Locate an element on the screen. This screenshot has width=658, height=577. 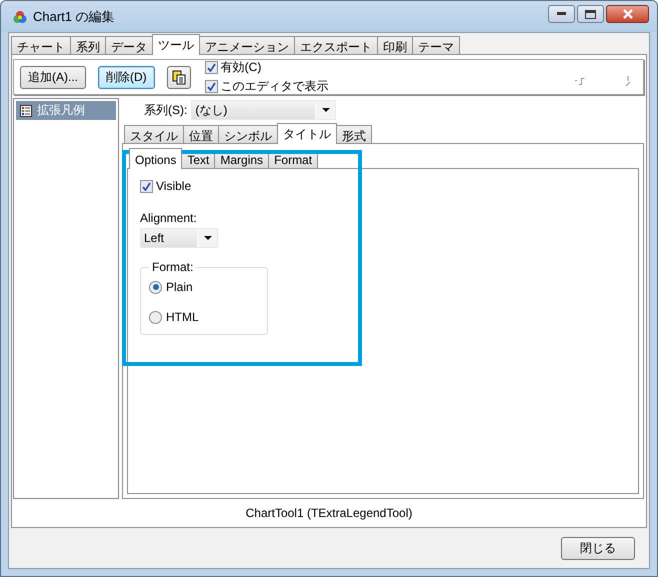
radio-label: Plain is located at coordinates (179, 287).